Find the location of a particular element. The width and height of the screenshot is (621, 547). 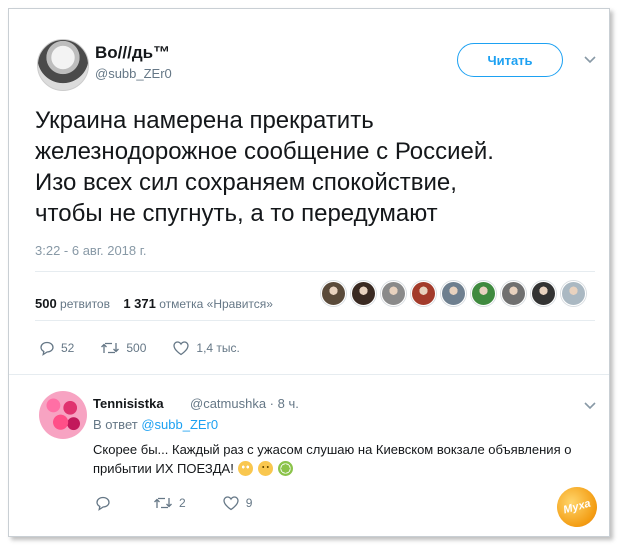

reply-count: 52 is located at coordinates (68, 348).